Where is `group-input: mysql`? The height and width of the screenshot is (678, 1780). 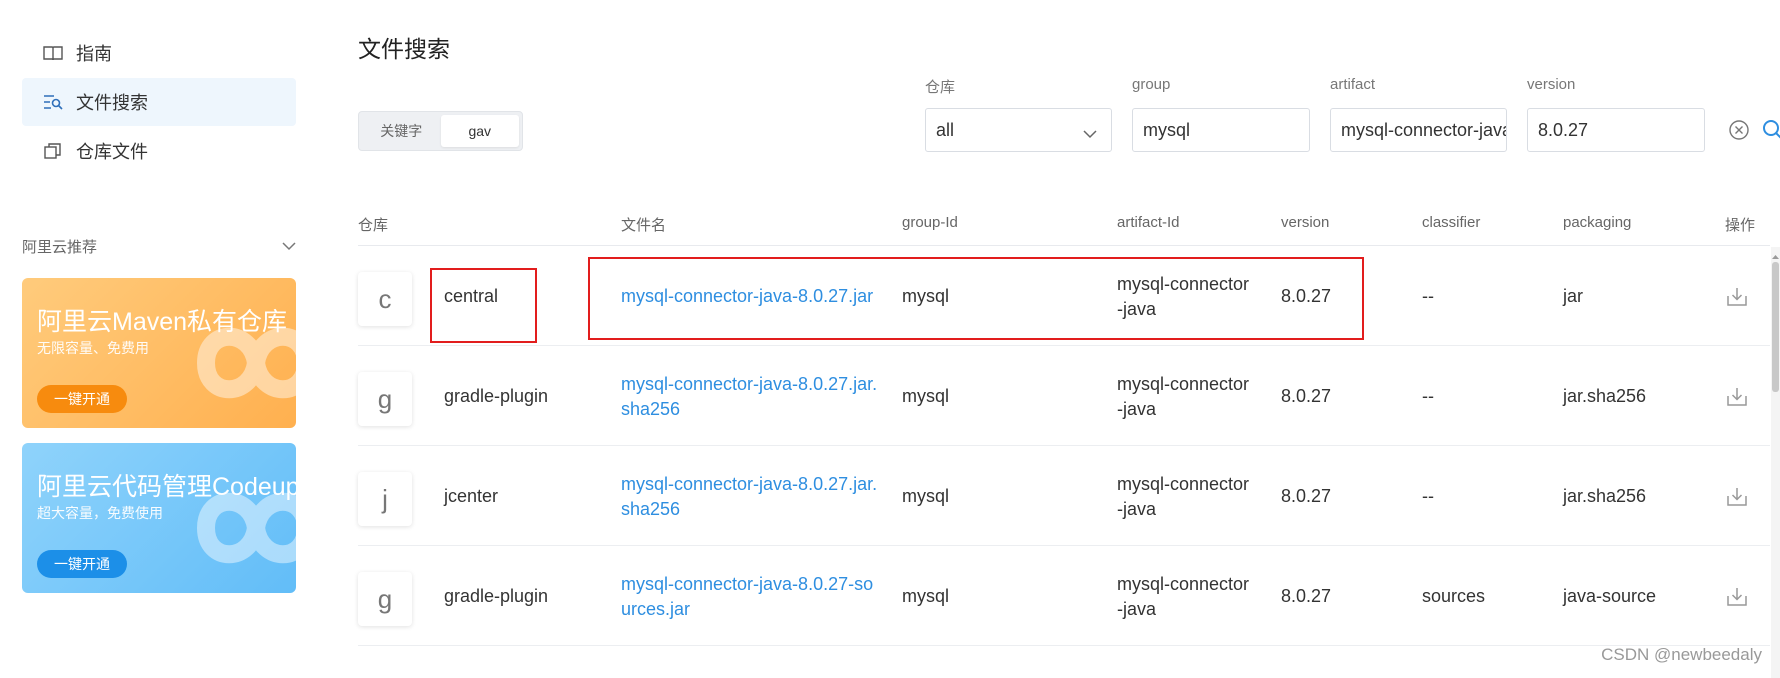 group-input: mysql is located at coordinates (1221, 130).